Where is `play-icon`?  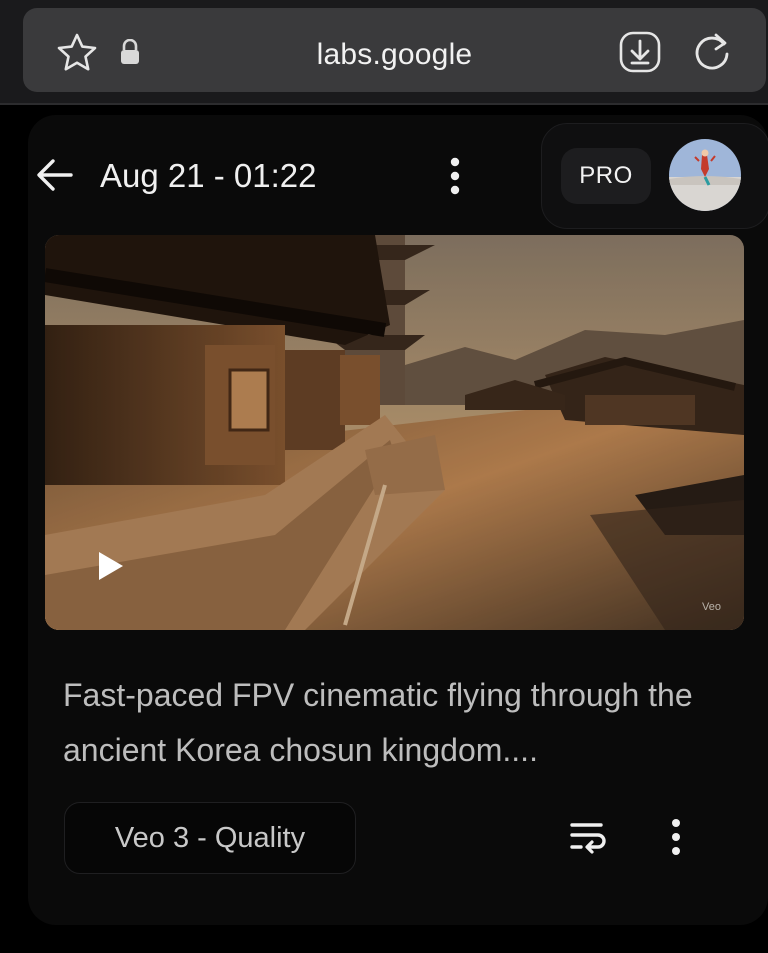 play-icon is located at coordinates (111, 566).